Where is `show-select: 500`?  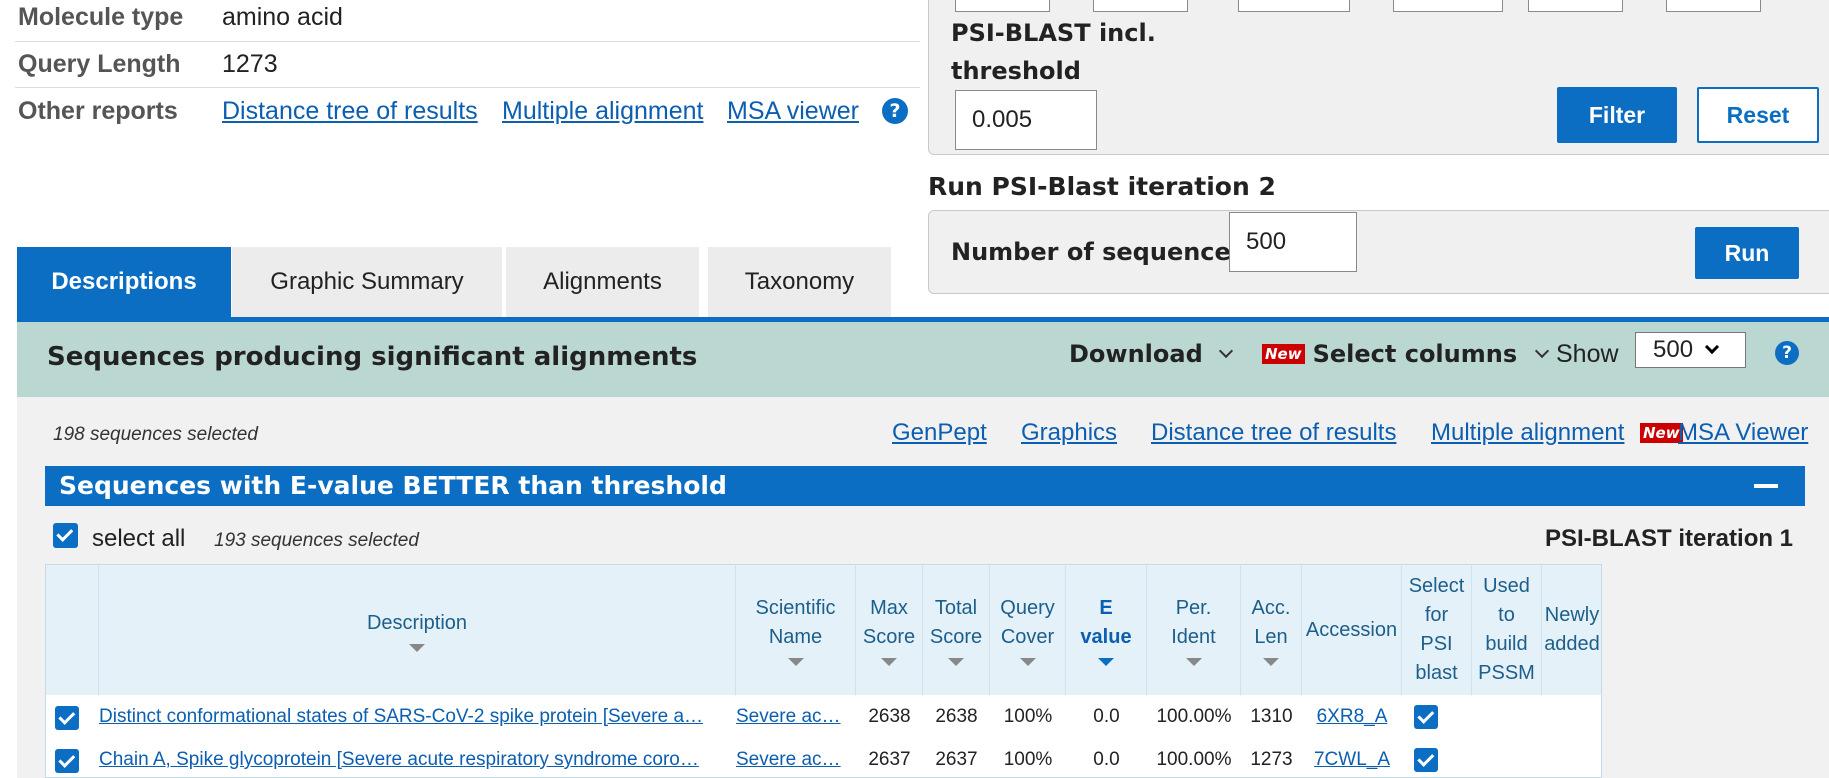
show-select: 500 is located at coordinates (1690, 350).